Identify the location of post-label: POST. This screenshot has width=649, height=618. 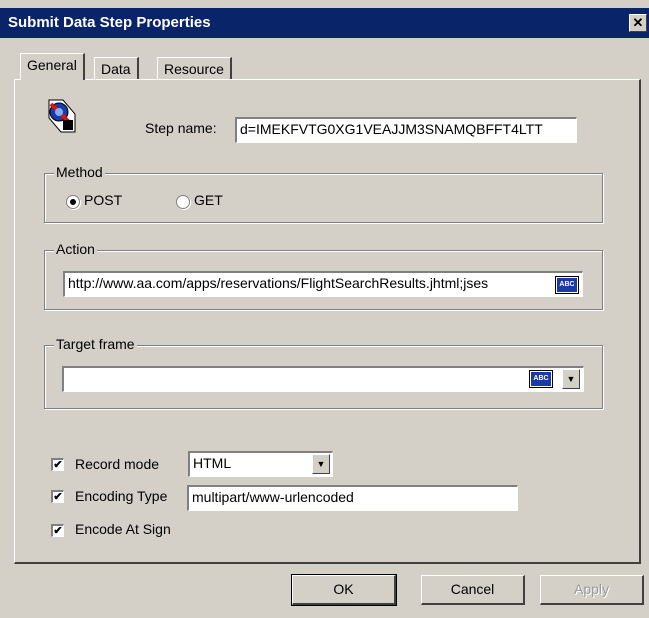
(103, 200).